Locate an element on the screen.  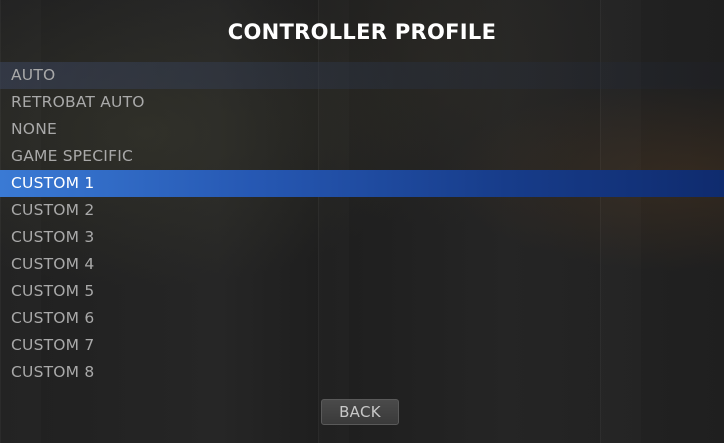
option-custom-5: CUSTOM 5 is located at coordinates (362, 291).